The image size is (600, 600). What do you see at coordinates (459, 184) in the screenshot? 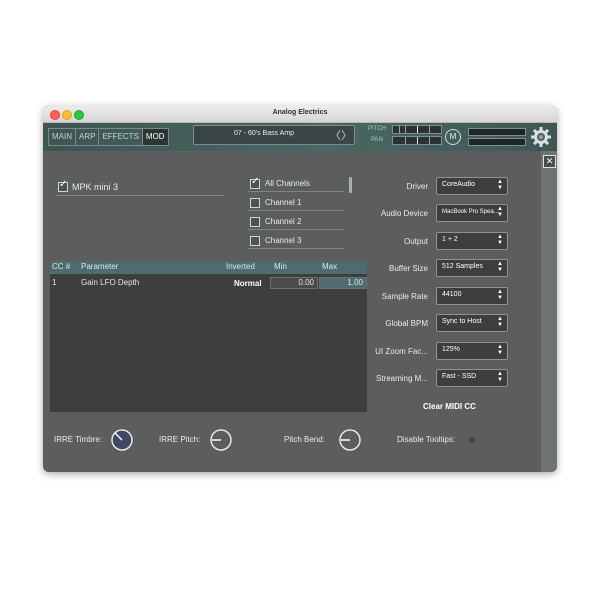
I see `driver-value: CoreAudio` at bounding box center [459, 184].